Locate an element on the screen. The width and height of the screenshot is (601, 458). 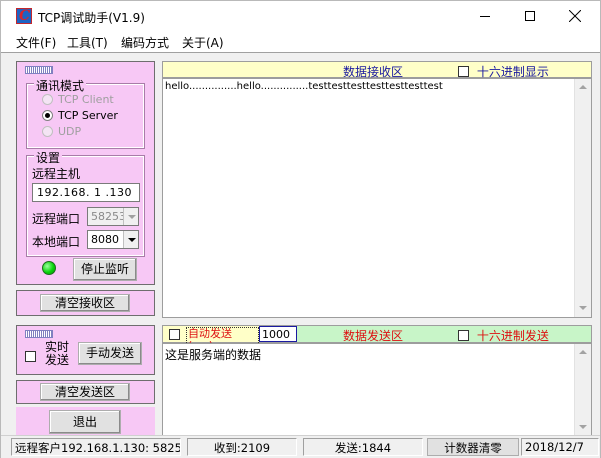
comm-mode-group: 通讯模式 TCP Client TCP Server UDP is located at coordinates (85, 113).